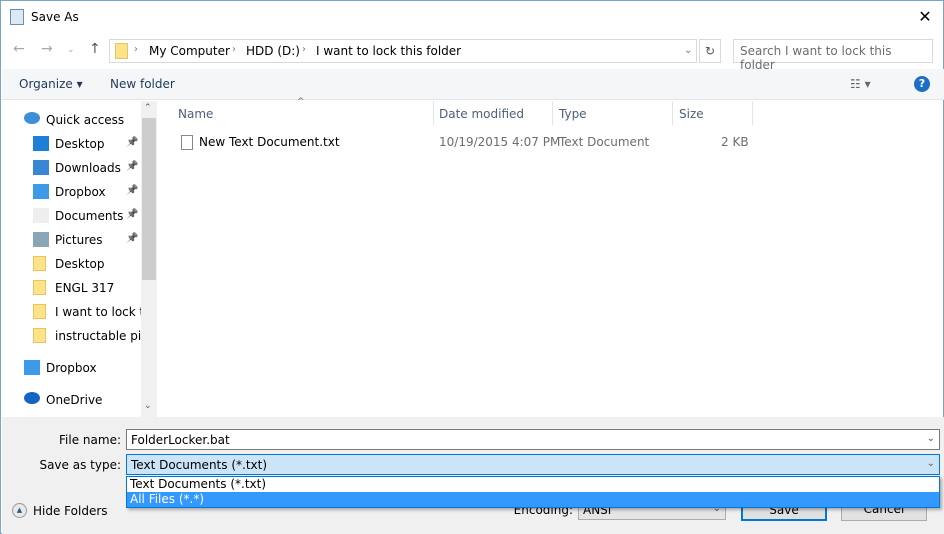  Describe the element at coordinates (90, 440) in the screenshot. I see `file-name-label: File name:` at that location.